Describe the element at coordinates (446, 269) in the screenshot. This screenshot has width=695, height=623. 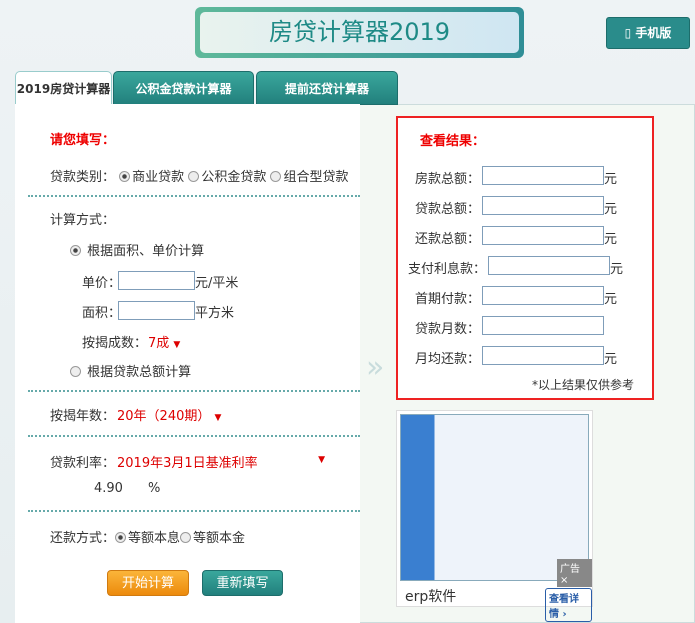
I see `result-label: 支付利息款：` at that location.